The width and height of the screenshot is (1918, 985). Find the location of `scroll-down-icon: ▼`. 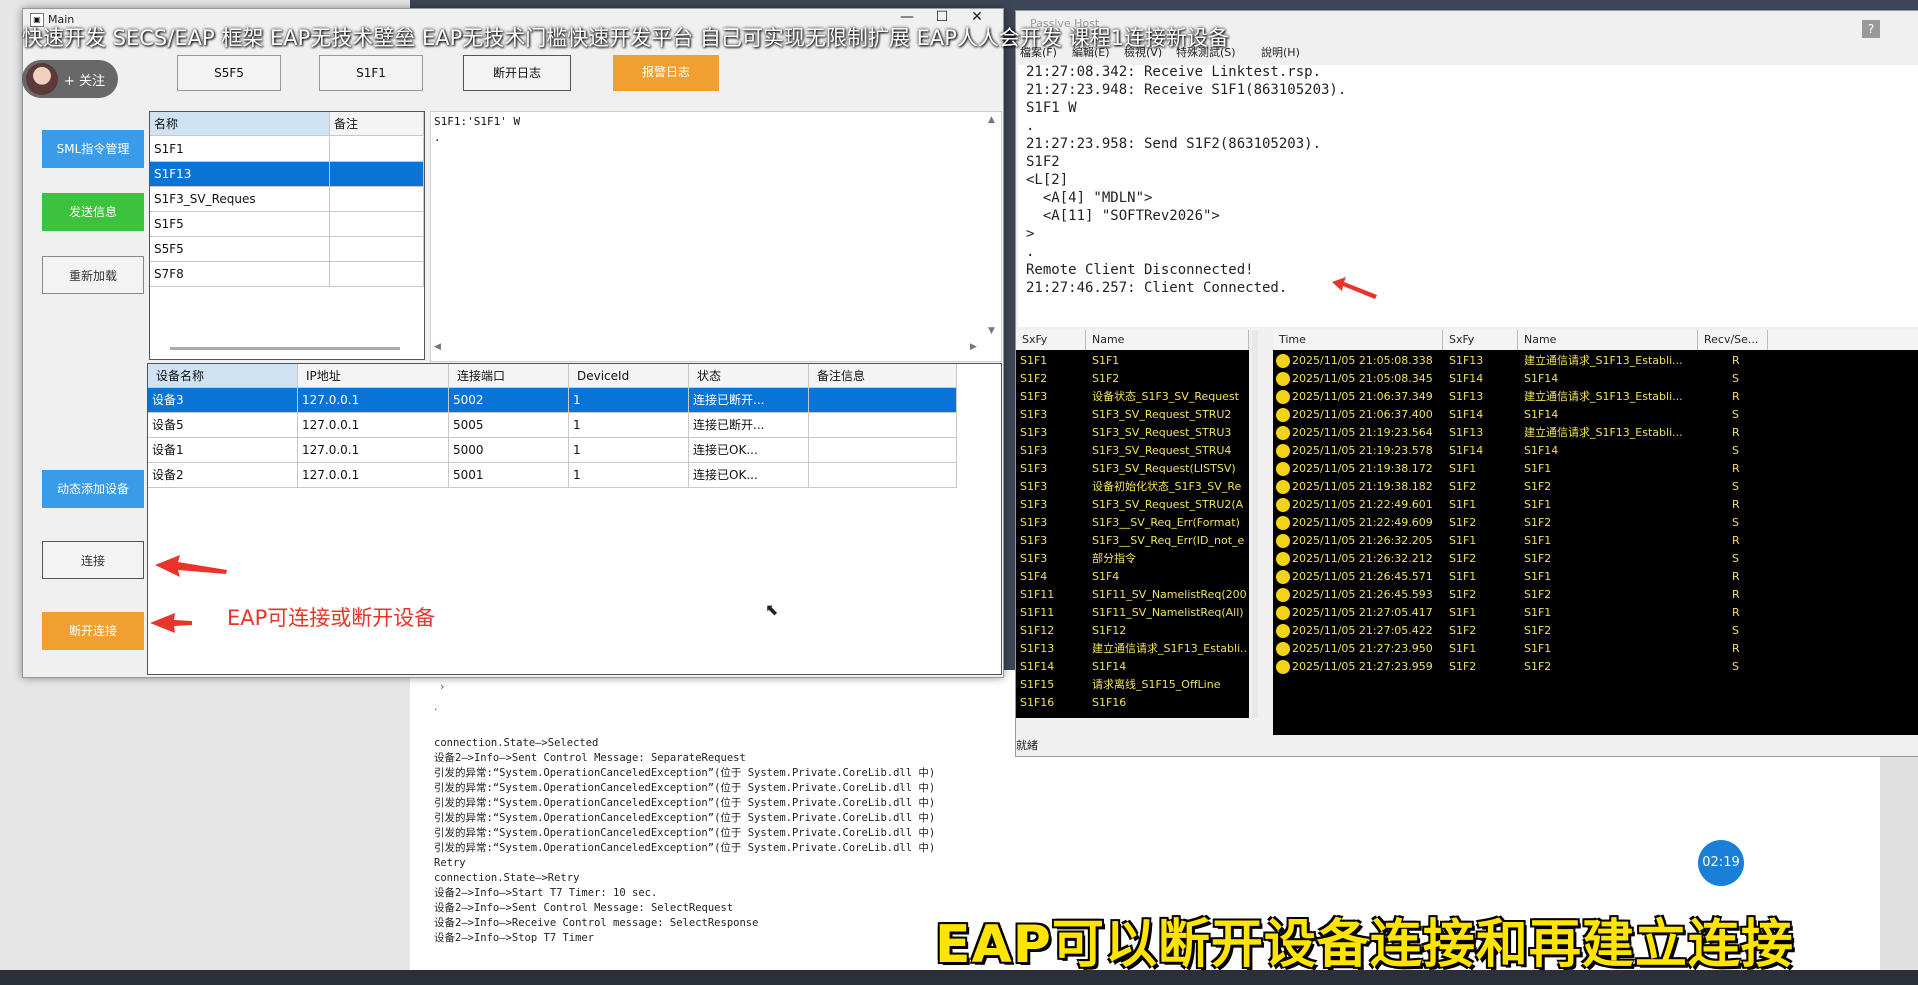

scroll-down-icon: ▼ is located at coordinates (991, 331).